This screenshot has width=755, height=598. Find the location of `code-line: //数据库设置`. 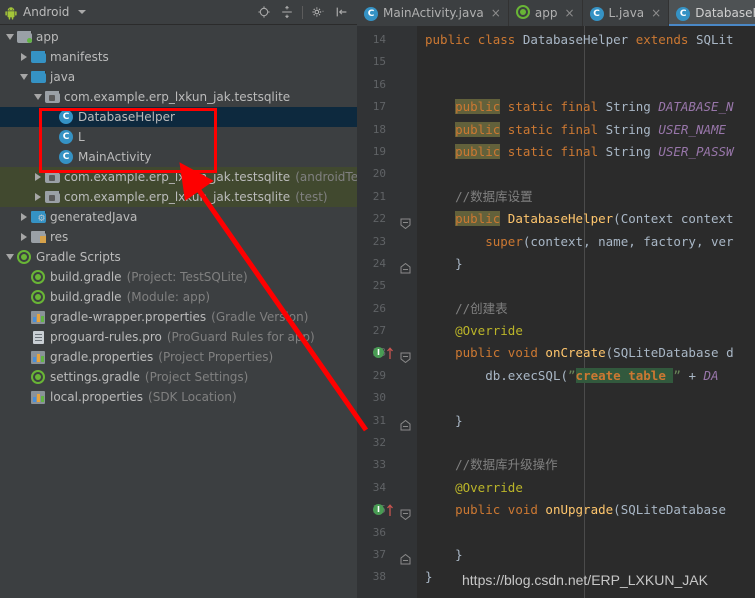

code-line: //数据库设置 is located at coordinates (586, 197).